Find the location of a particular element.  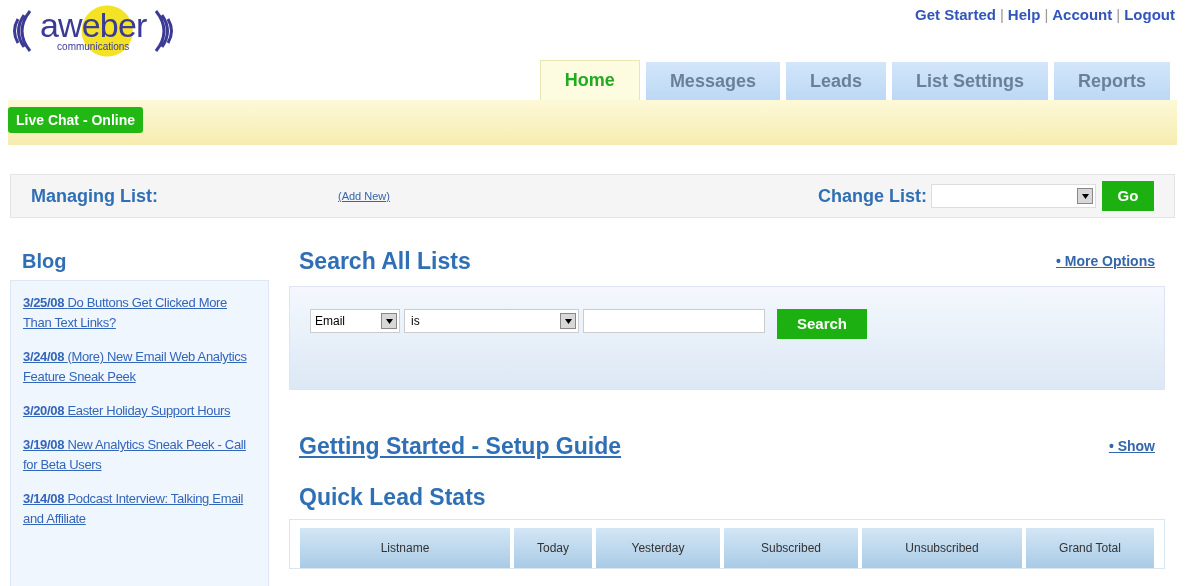

nav-tab: Reports is located at coordinates (1112, 81).